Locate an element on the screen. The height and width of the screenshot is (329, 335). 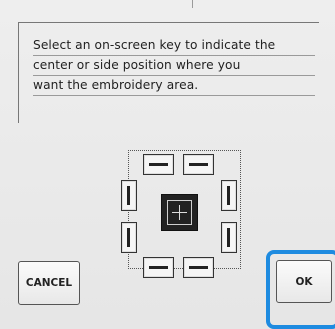
top-right-side-key is located at coordinates (198, 164).